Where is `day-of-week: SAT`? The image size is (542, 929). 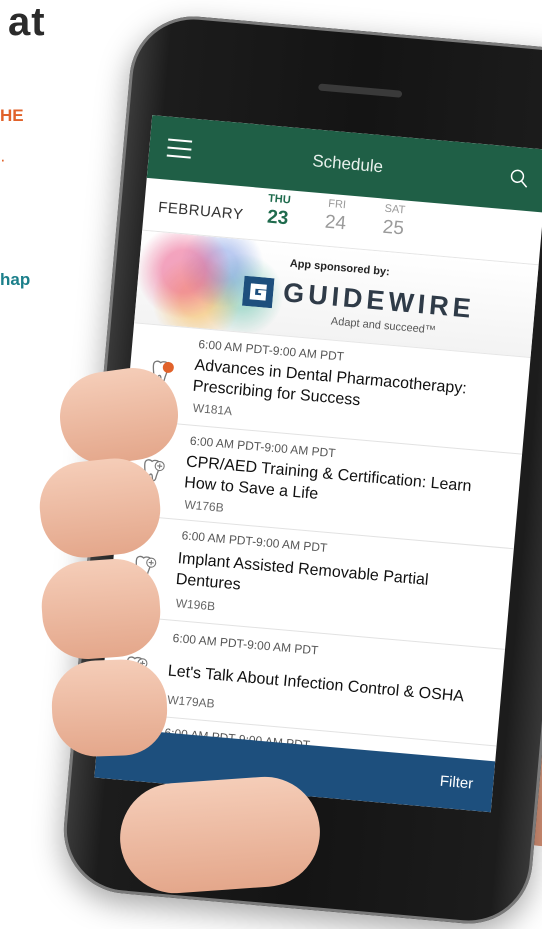 day-of-week: SAT is located at coordinates (395, 209).